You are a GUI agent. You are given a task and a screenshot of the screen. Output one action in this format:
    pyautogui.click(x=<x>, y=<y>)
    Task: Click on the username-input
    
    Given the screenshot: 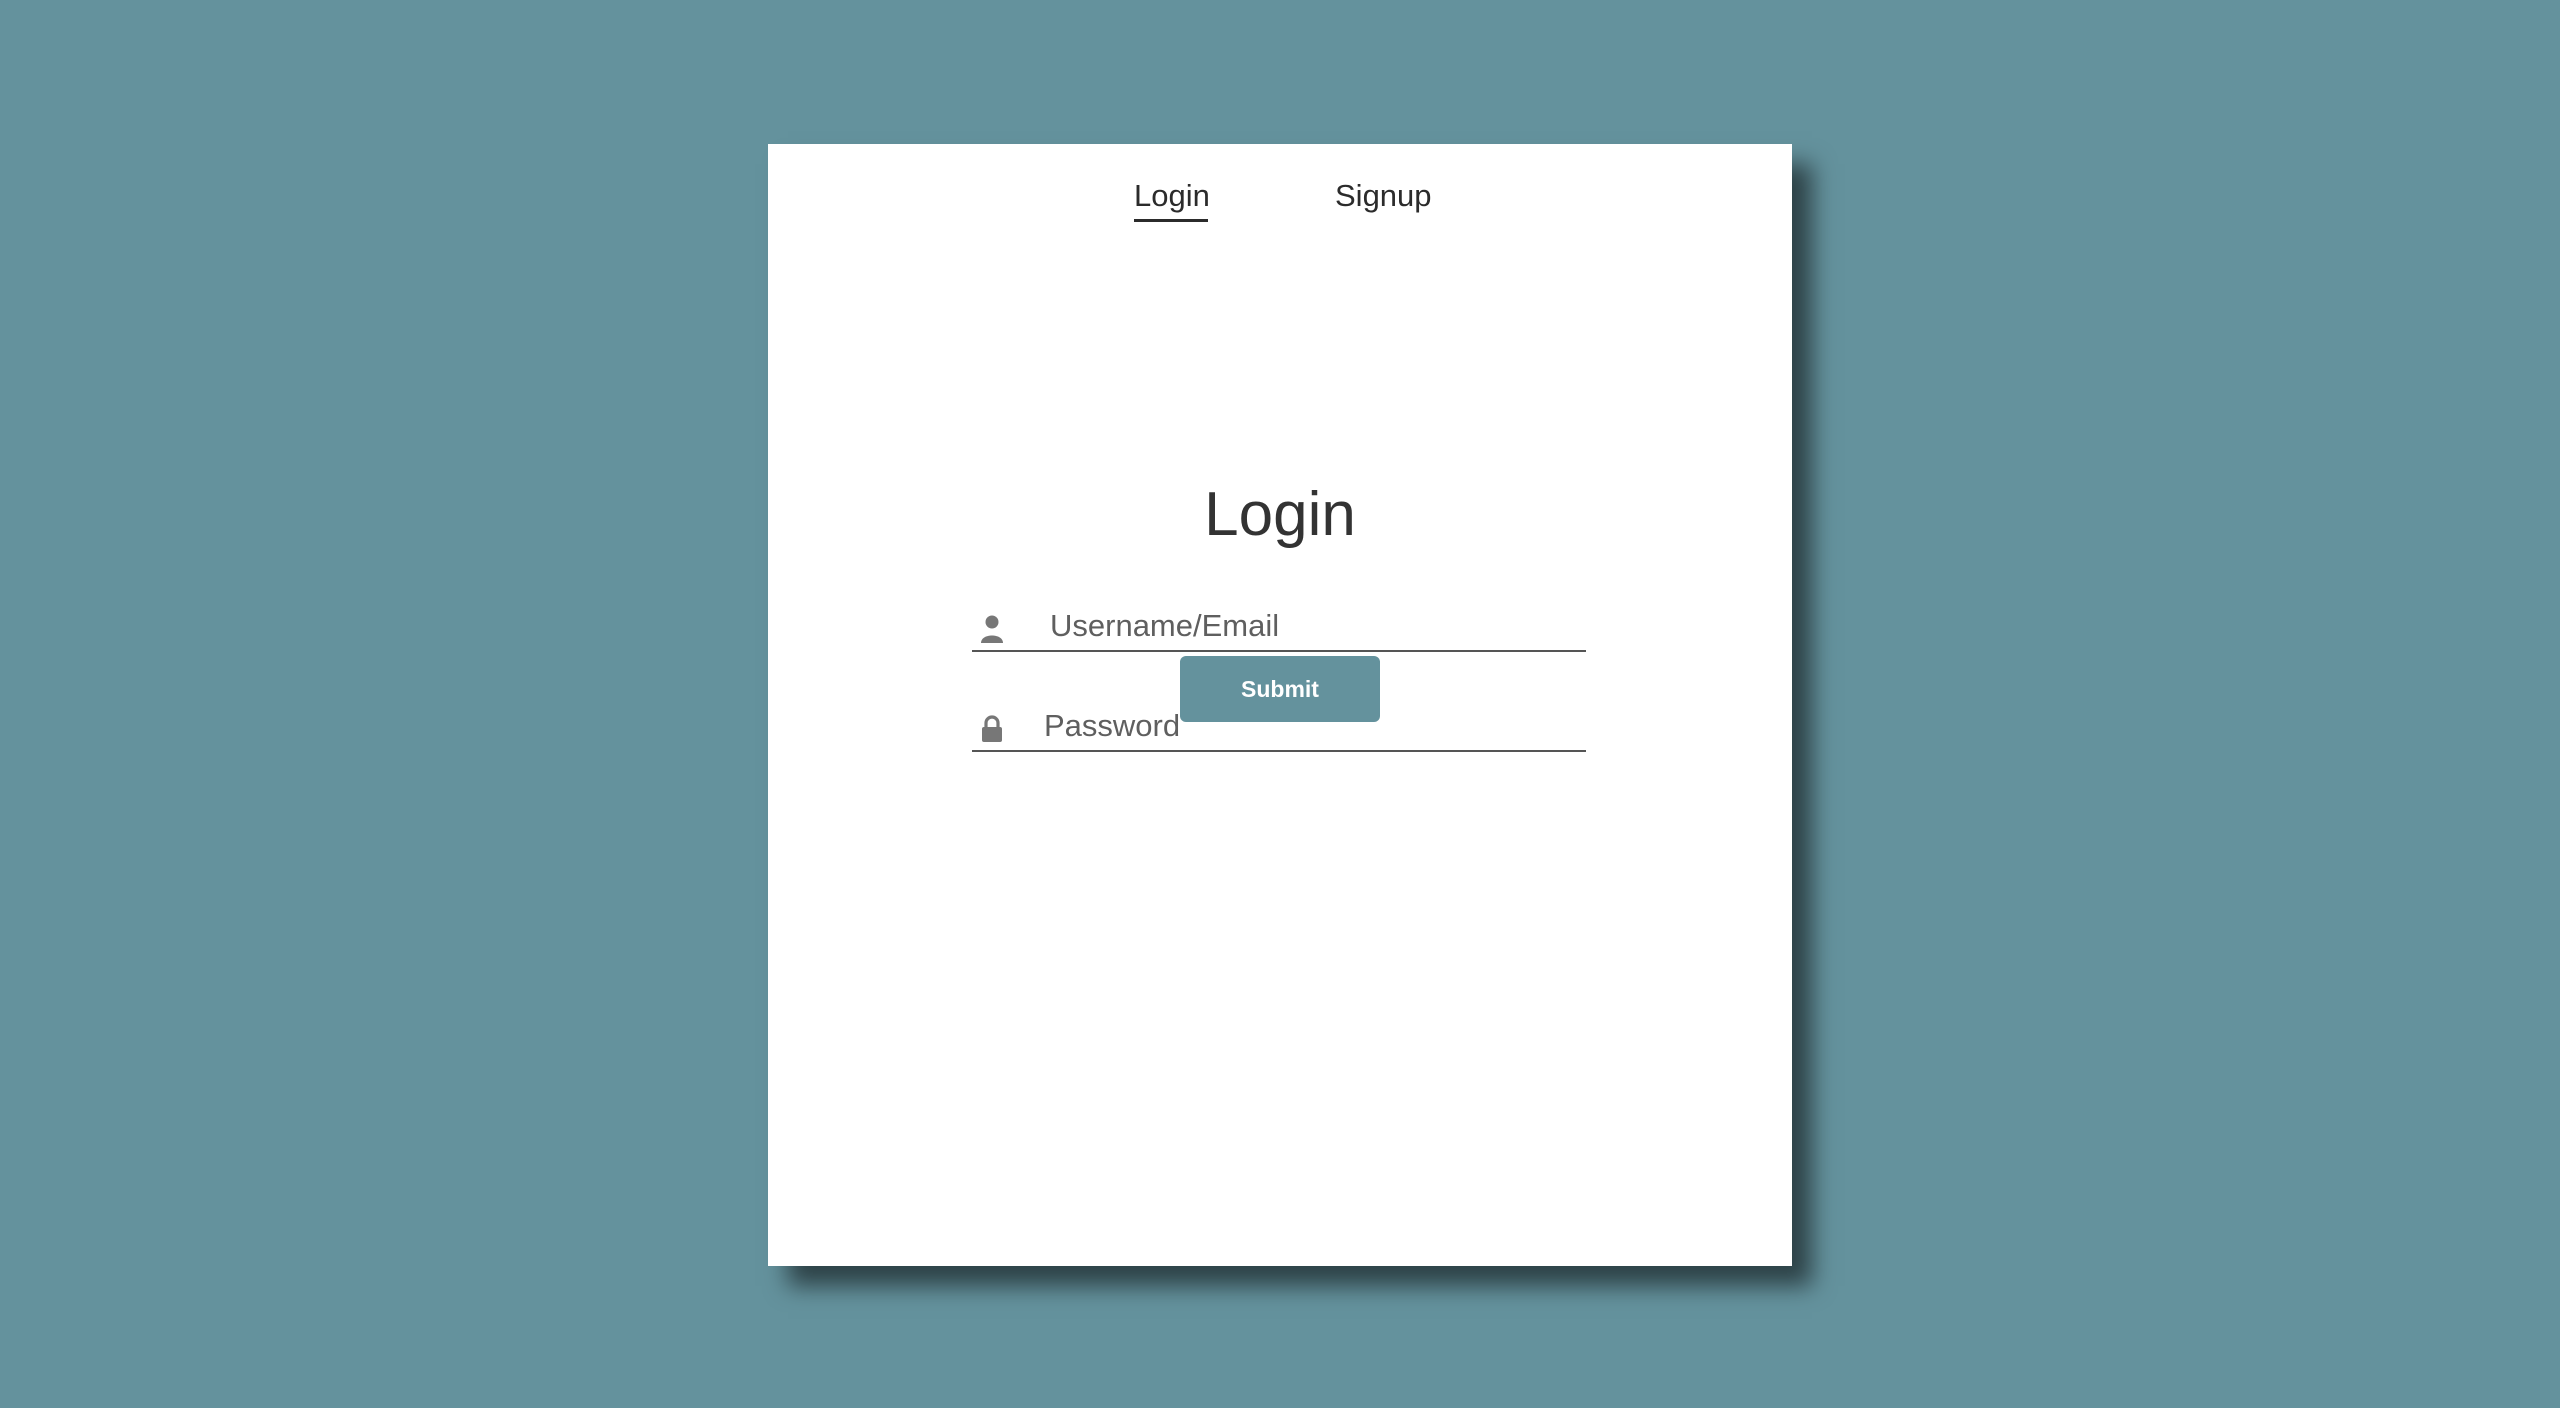 What is the action you would take?
    pyautogui.click(x=1310, y=626)
    